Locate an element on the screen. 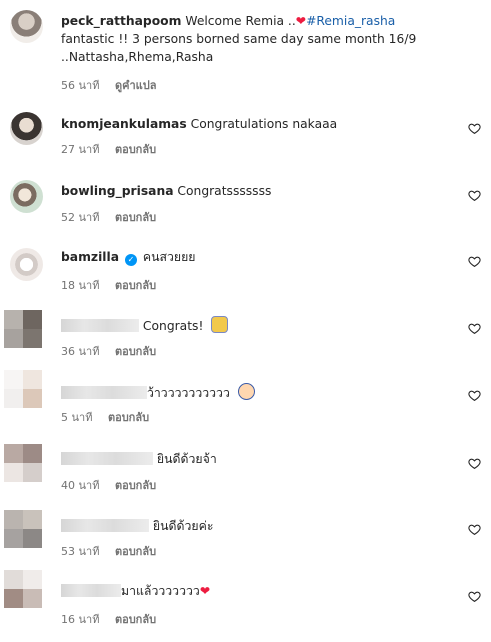 The height and width of the screenshot is (642, 491). comment-meta: 52 นาที ตอบกลับ is located at coordinates (108, 217).